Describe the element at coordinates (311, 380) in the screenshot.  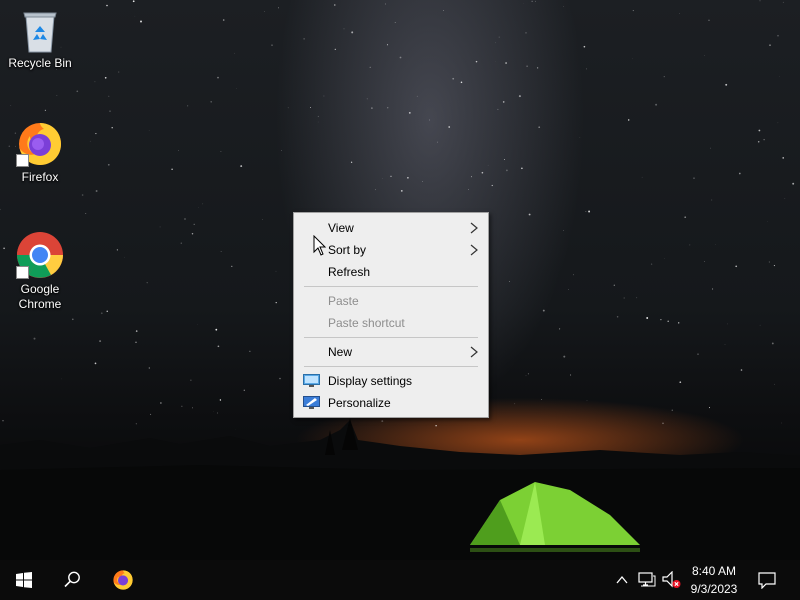
I see `display-icon` at that location.